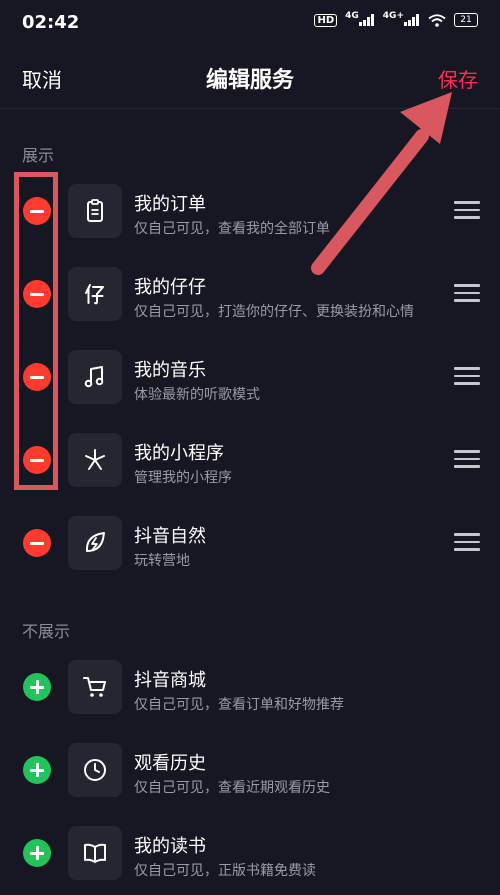 Image resolution: width=500 pixels, height=895 pixels. I want to click on service-row-music: 我的音乐 体验最新的听歌模式, so click(250, 377).